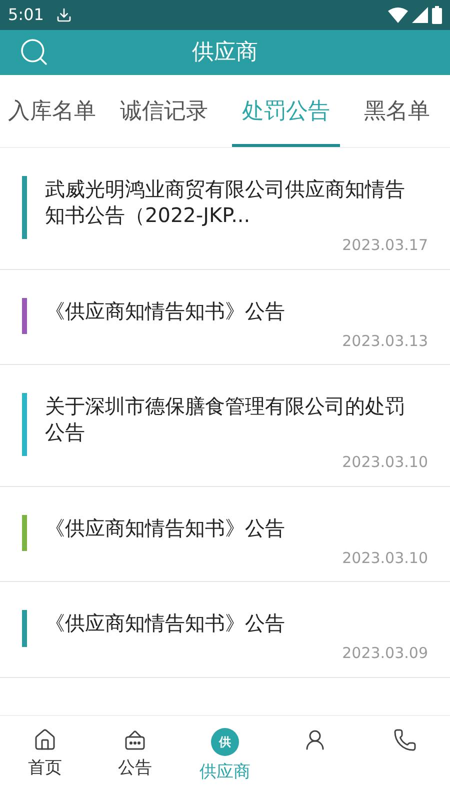 This screenshot has width=450, height=800. Describe the element at coordinates (53, 111) in the screenshot. I see `tab: 入库名单` at that location.